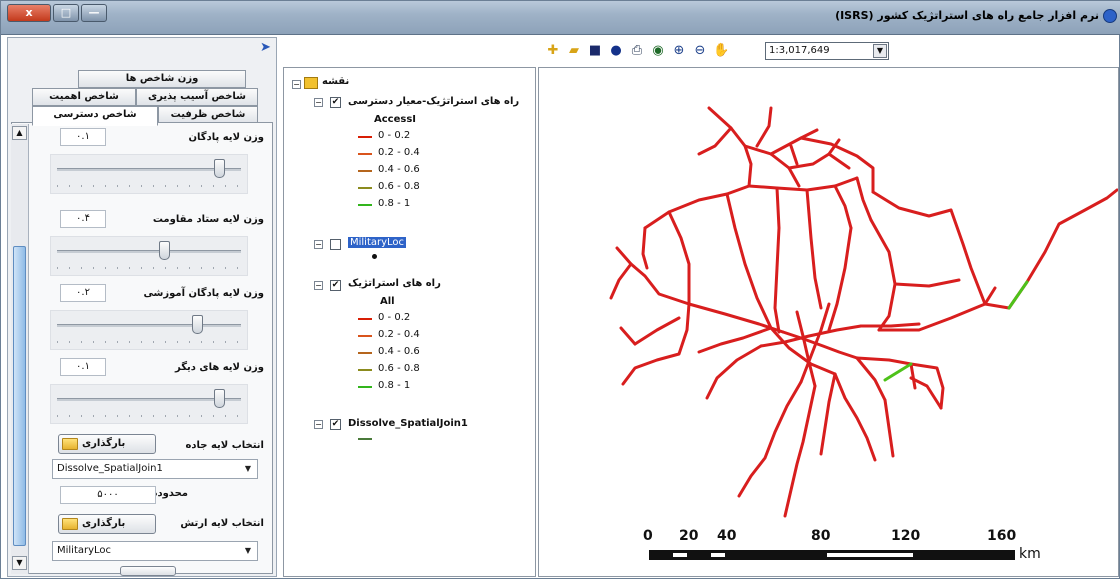 The width and height of the screenshot is (1120, 579). Describe the element at coordinates (574, 51) in the screenshot. I see `open-folder-icon: ▰` at that location.